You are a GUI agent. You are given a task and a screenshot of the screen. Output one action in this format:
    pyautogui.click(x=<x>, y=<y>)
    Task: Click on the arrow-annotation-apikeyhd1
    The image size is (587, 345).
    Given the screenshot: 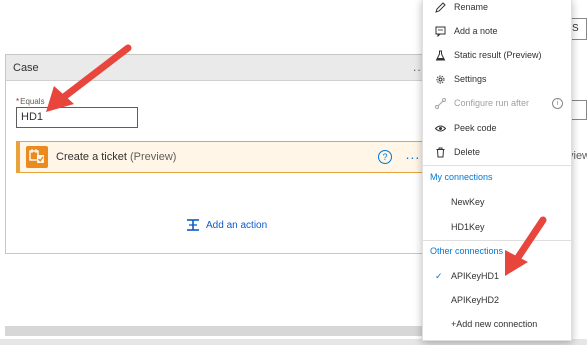 What is the action you would take?
    pyautogui.click(x=526, y=246)
    